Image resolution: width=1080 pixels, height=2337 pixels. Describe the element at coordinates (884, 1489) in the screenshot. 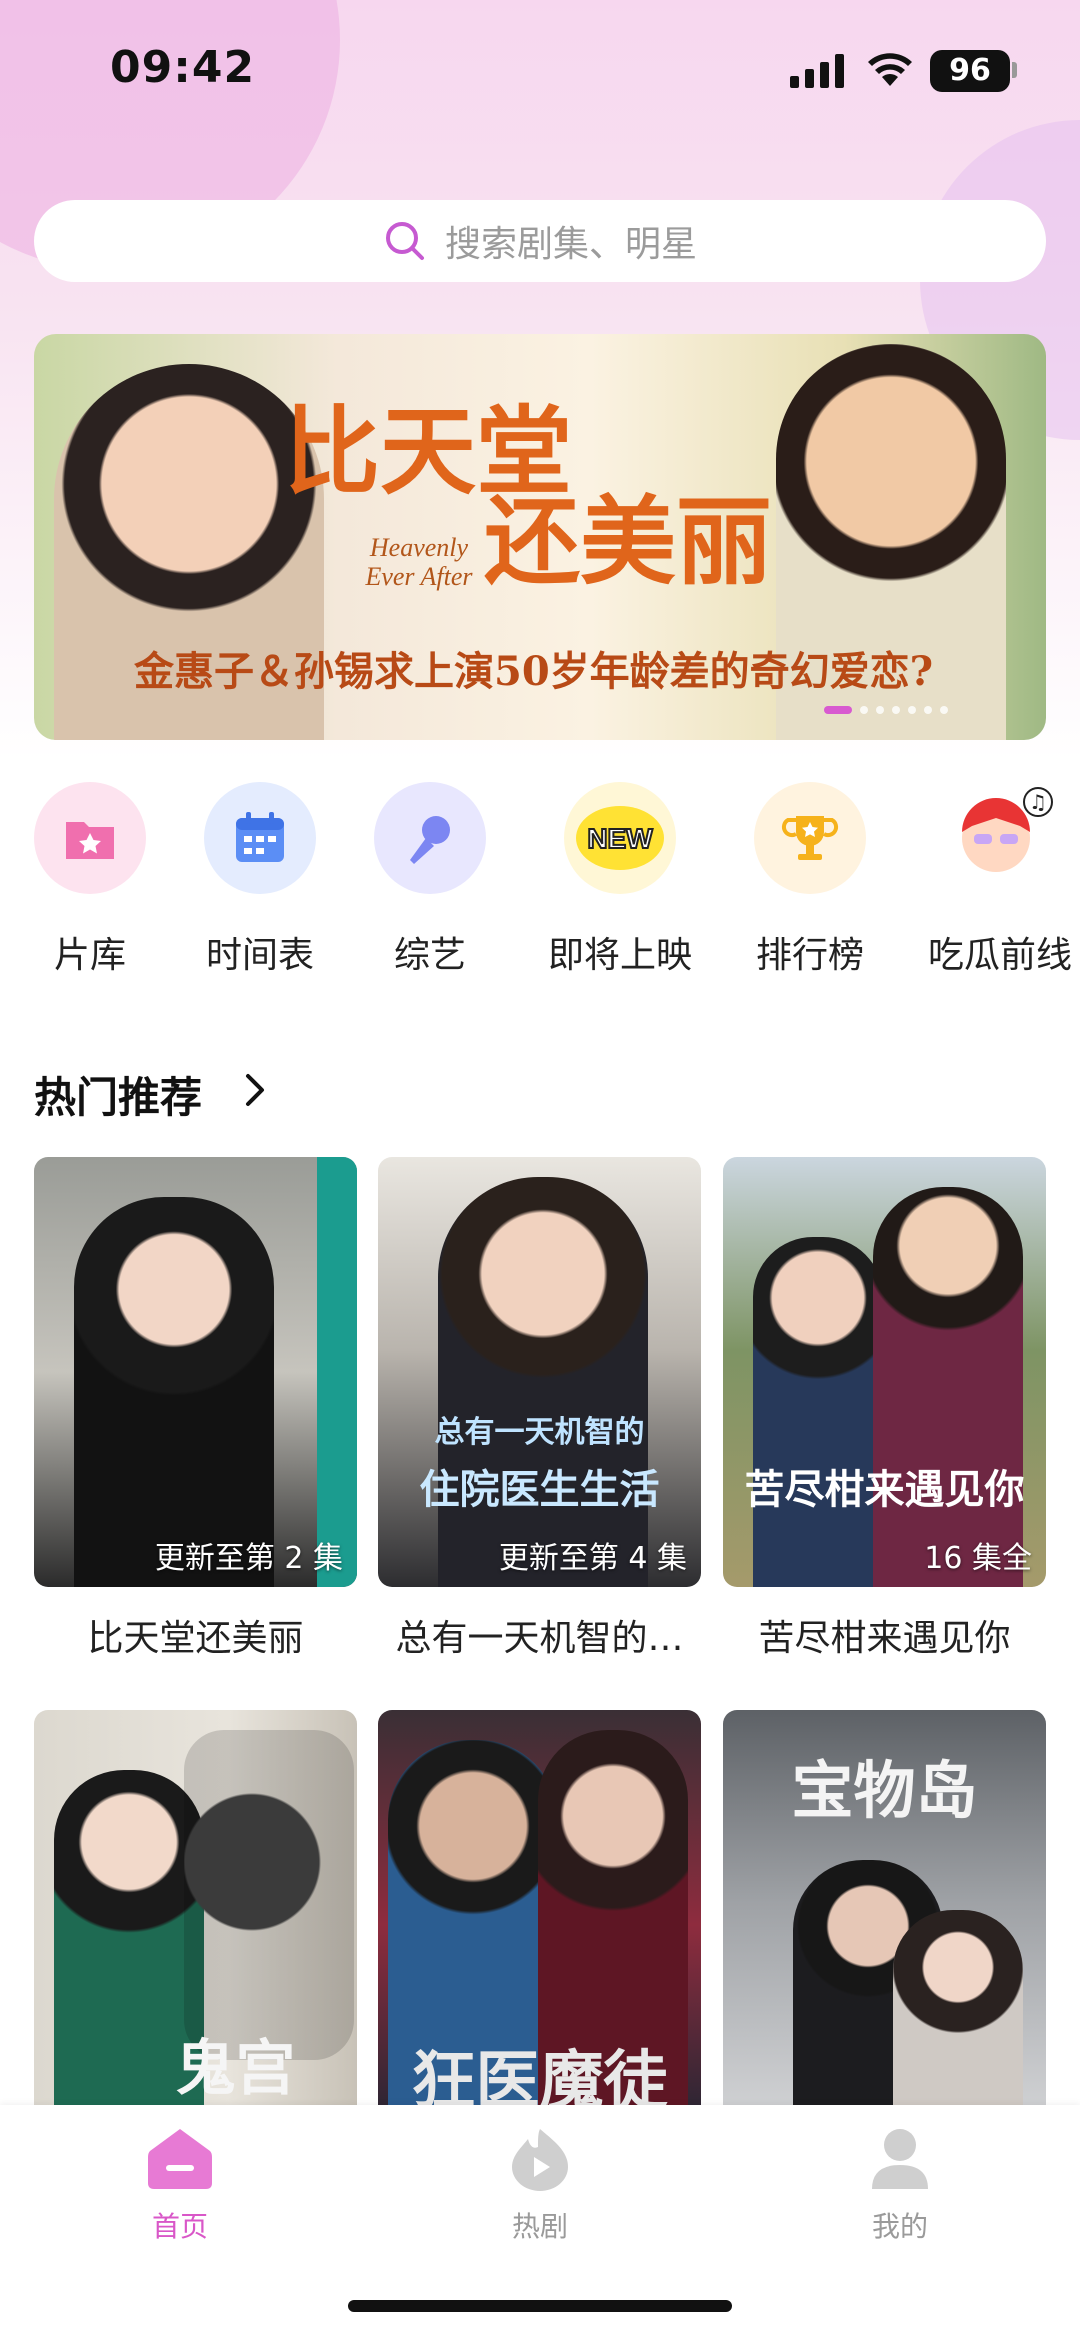

I see `poster-text: 苦尽柑来遇见你` at that location.